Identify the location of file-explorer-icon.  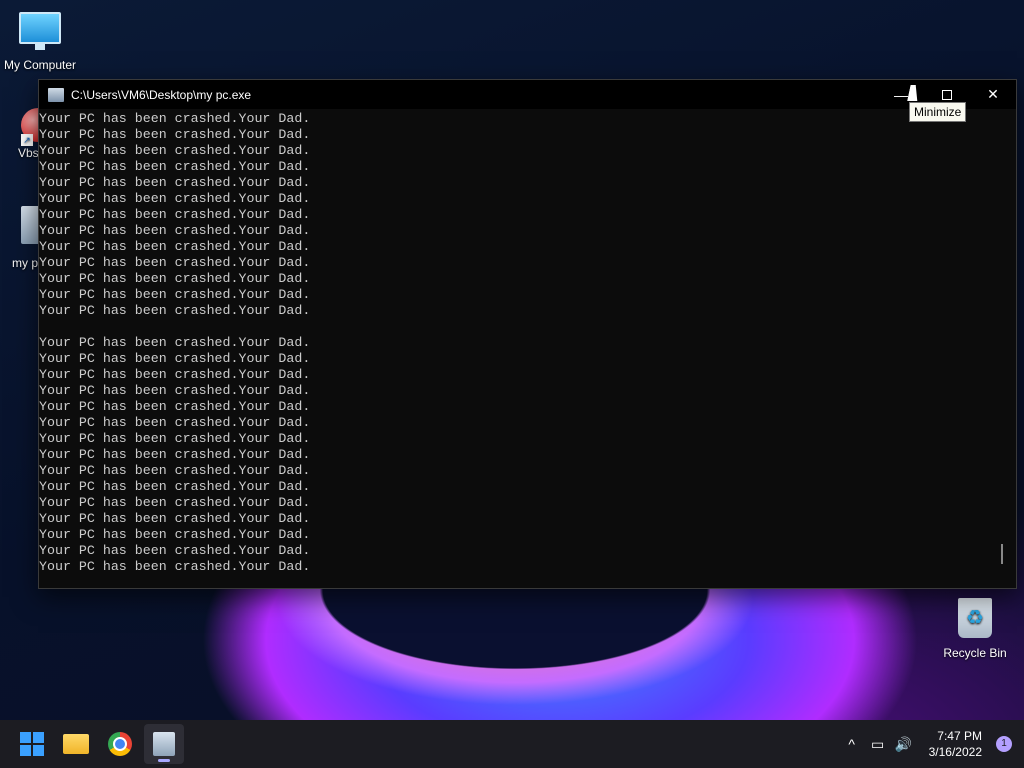
(76, 744).